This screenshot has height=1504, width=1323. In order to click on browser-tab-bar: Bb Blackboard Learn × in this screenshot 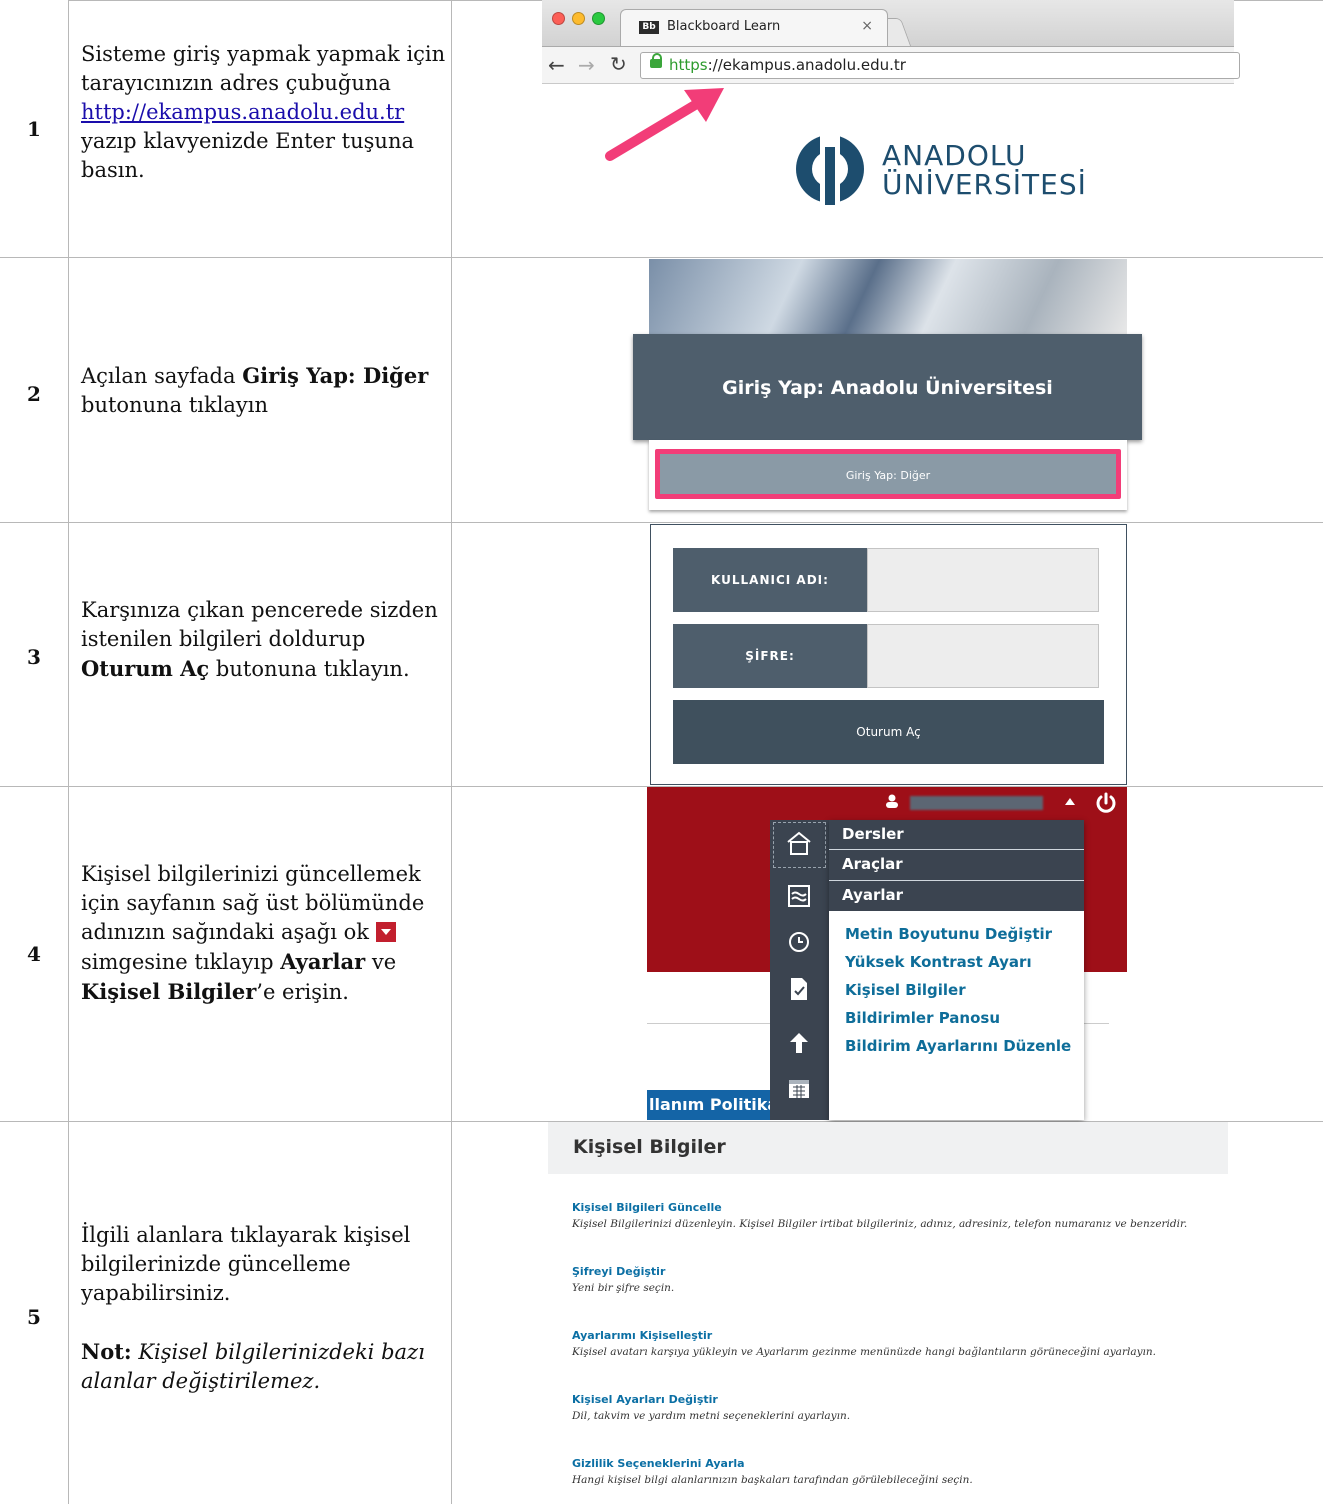, I will do `click(888, 23)`.